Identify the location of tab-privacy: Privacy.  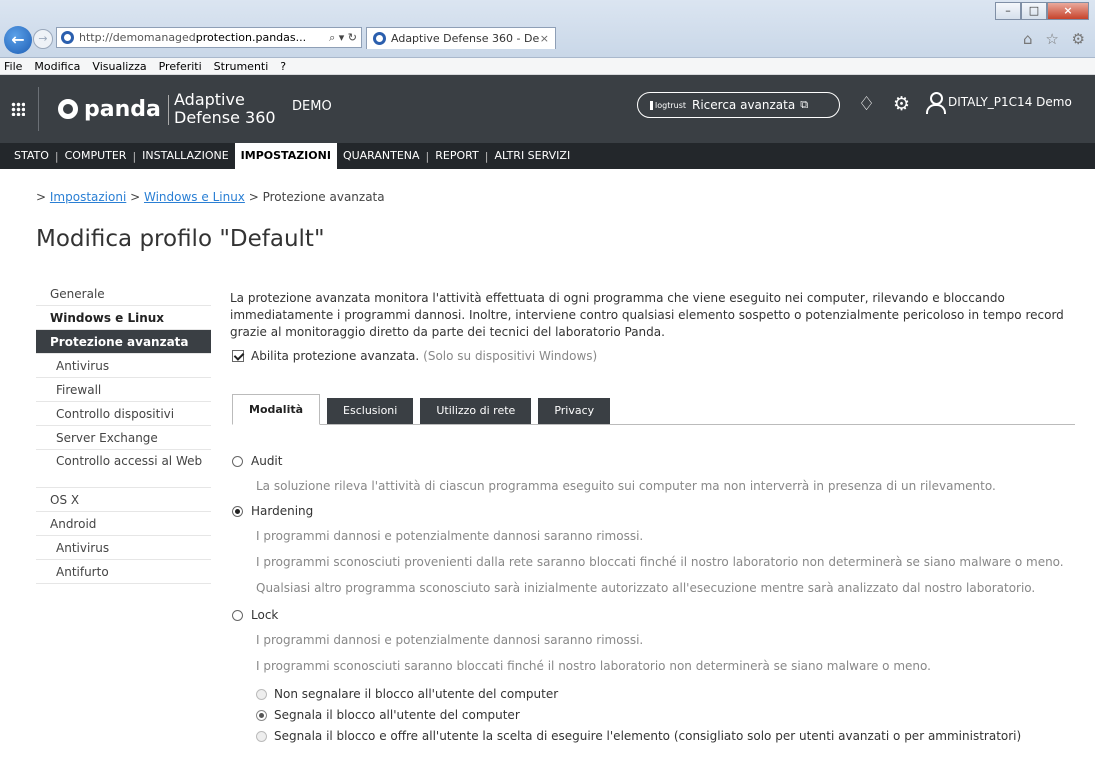
(574, 411).